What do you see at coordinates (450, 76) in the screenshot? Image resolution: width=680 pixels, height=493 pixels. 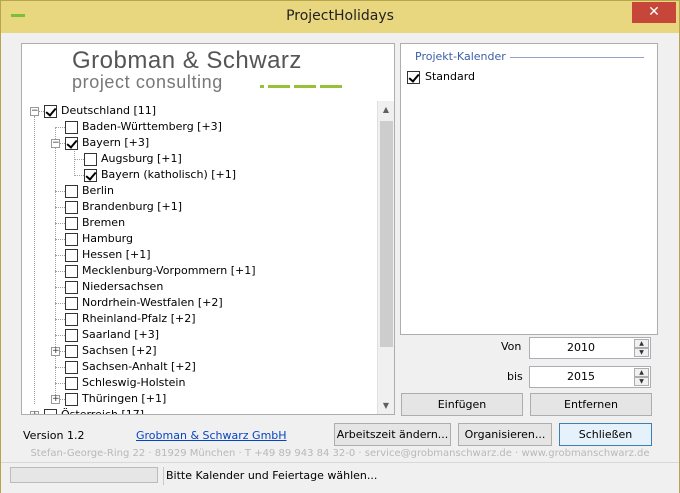 I see `calendar-item-label: Standard` at bounding box center [450, 76].